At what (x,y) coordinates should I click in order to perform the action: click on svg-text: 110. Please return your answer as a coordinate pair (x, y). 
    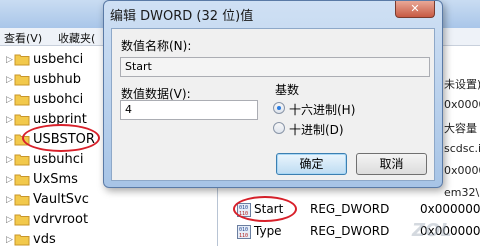
    Looking at the image, I should click on (243, 236).